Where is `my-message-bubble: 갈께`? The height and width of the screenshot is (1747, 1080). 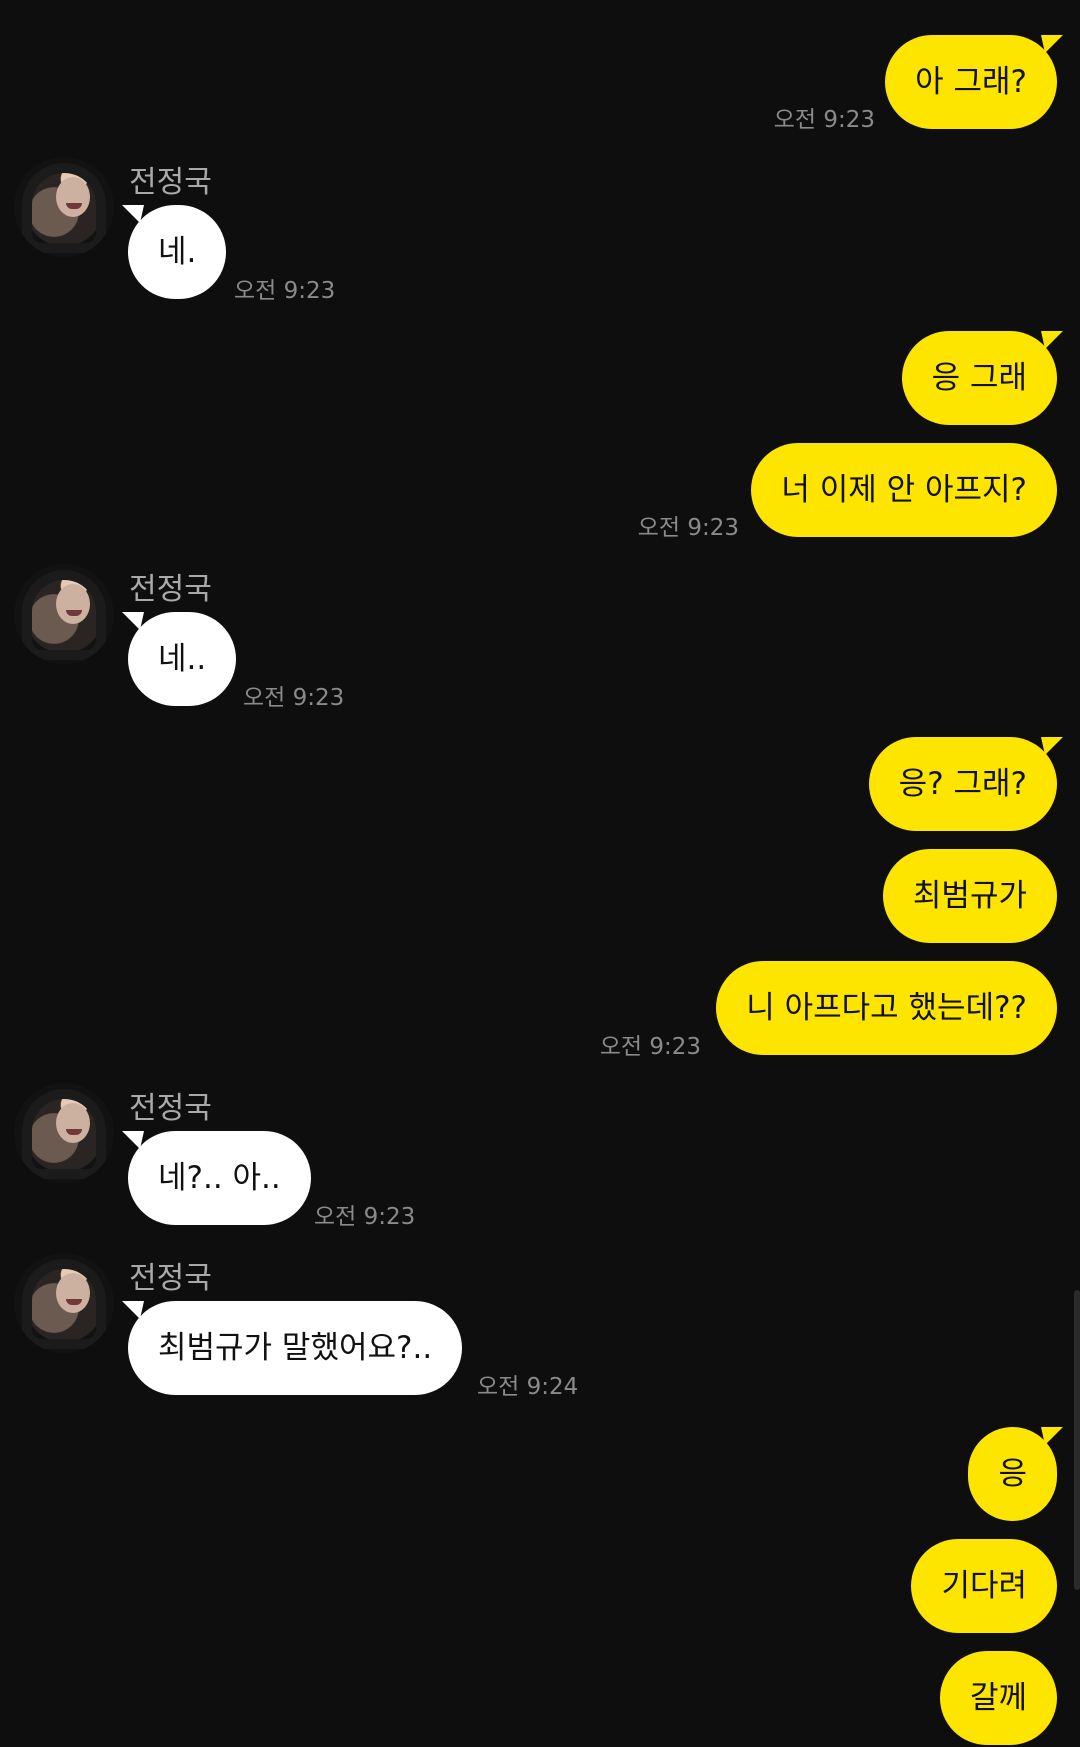 my-message-bubble: 갈께 is located at coordinates (998, 1698).